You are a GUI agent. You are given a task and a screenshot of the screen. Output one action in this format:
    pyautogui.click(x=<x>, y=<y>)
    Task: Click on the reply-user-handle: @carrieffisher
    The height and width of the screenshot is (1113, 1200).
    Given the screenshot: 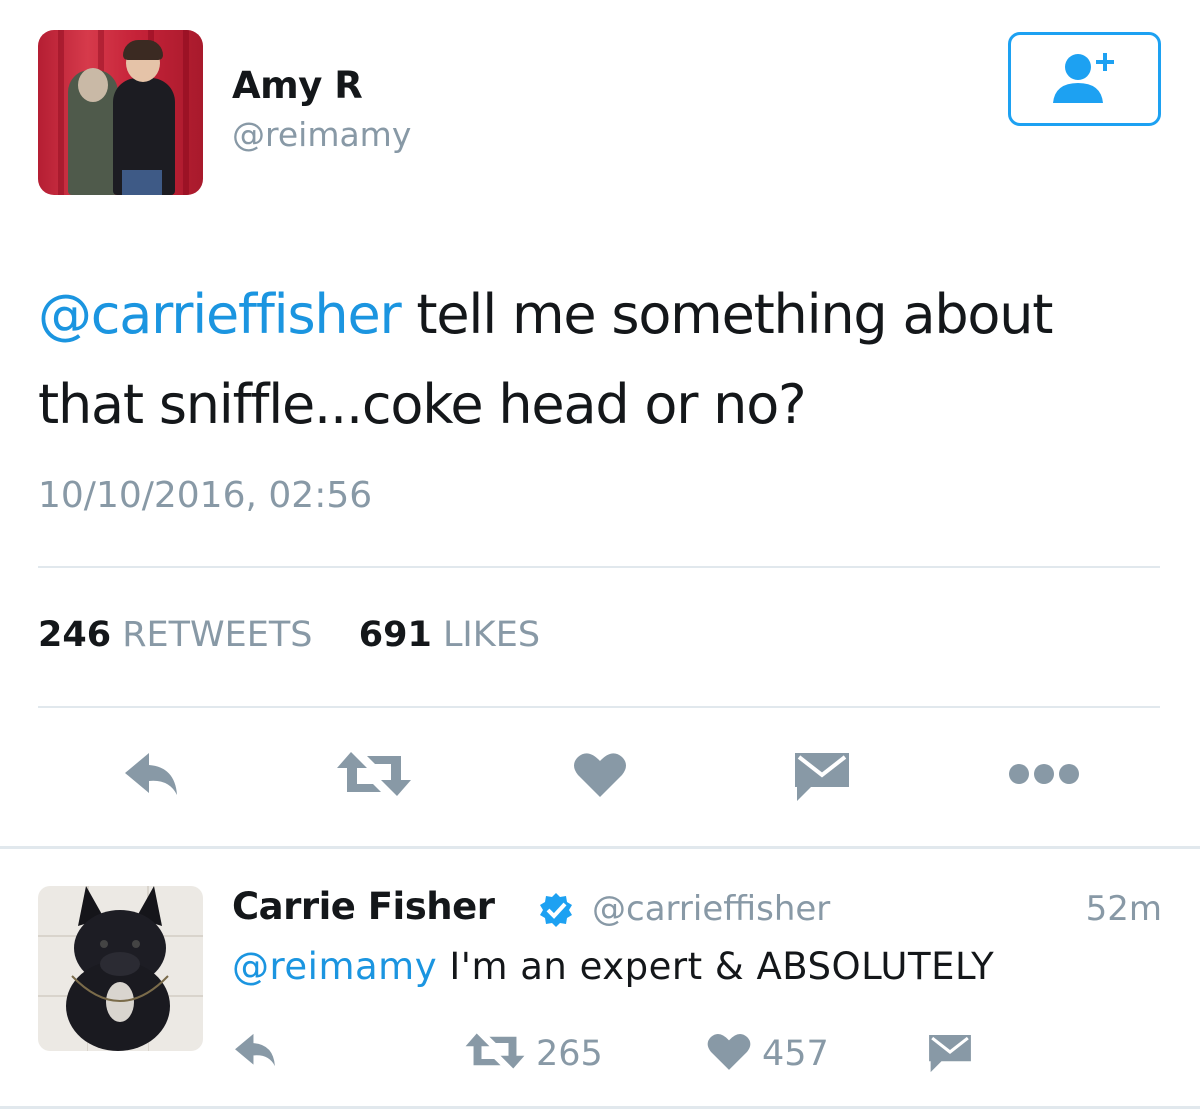 What is the action you would take?
    pyautogui.click(x=711, y=909)
    